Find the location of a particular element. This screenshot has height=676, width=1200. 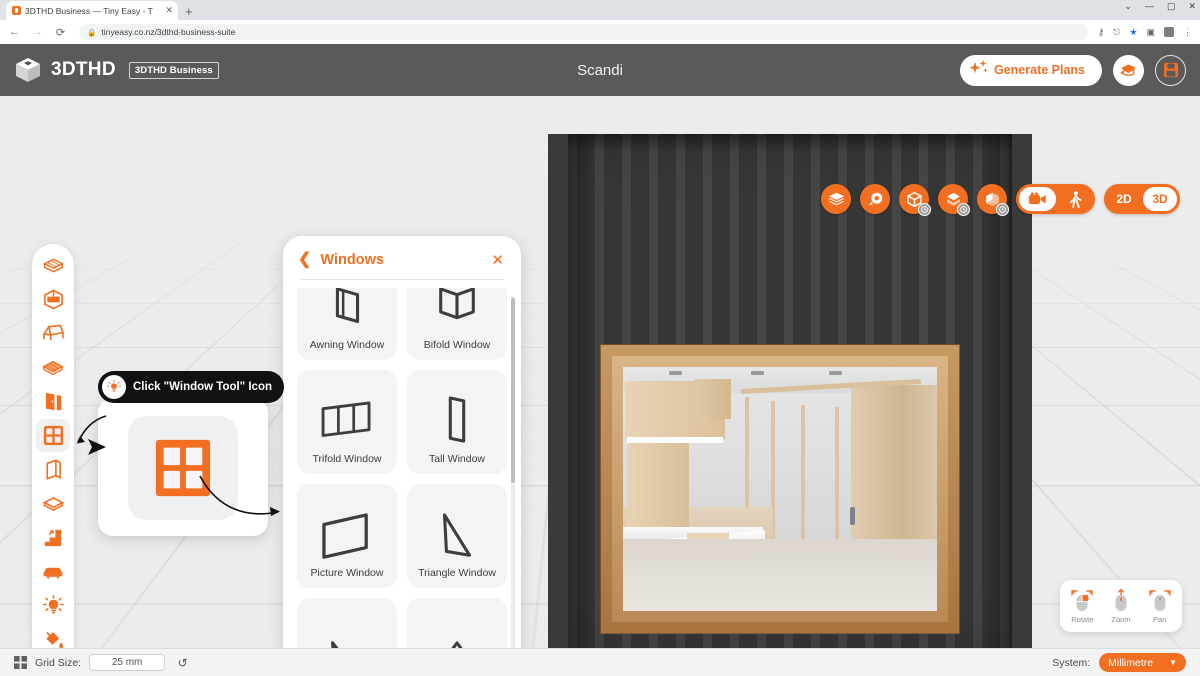

reset-icon: ↺ is located at coordinates (182, 662).